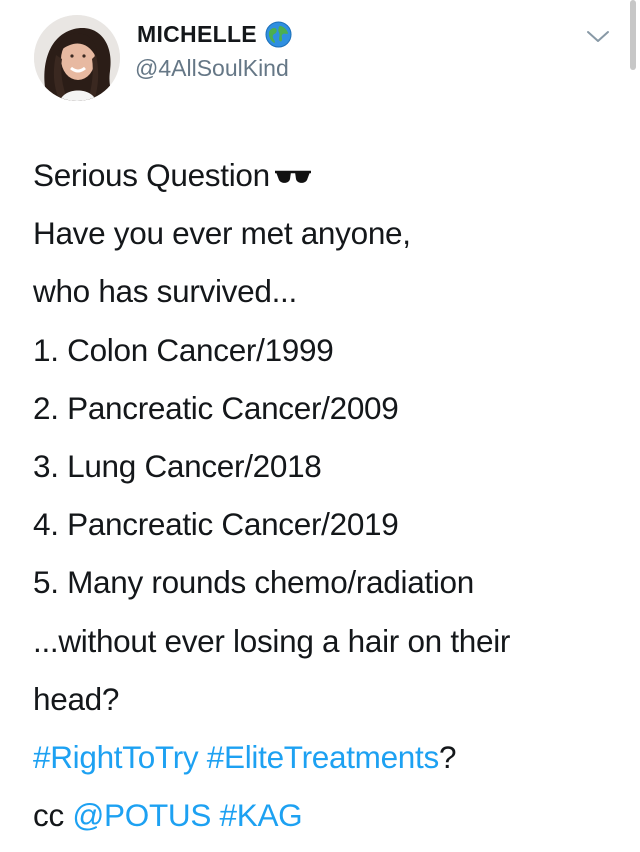 The height and width of the screenshot is (852, 640). Describe the element at coordinates (333, 175) in the screenshot. I see `tweet-line: Serious Question` at that location.